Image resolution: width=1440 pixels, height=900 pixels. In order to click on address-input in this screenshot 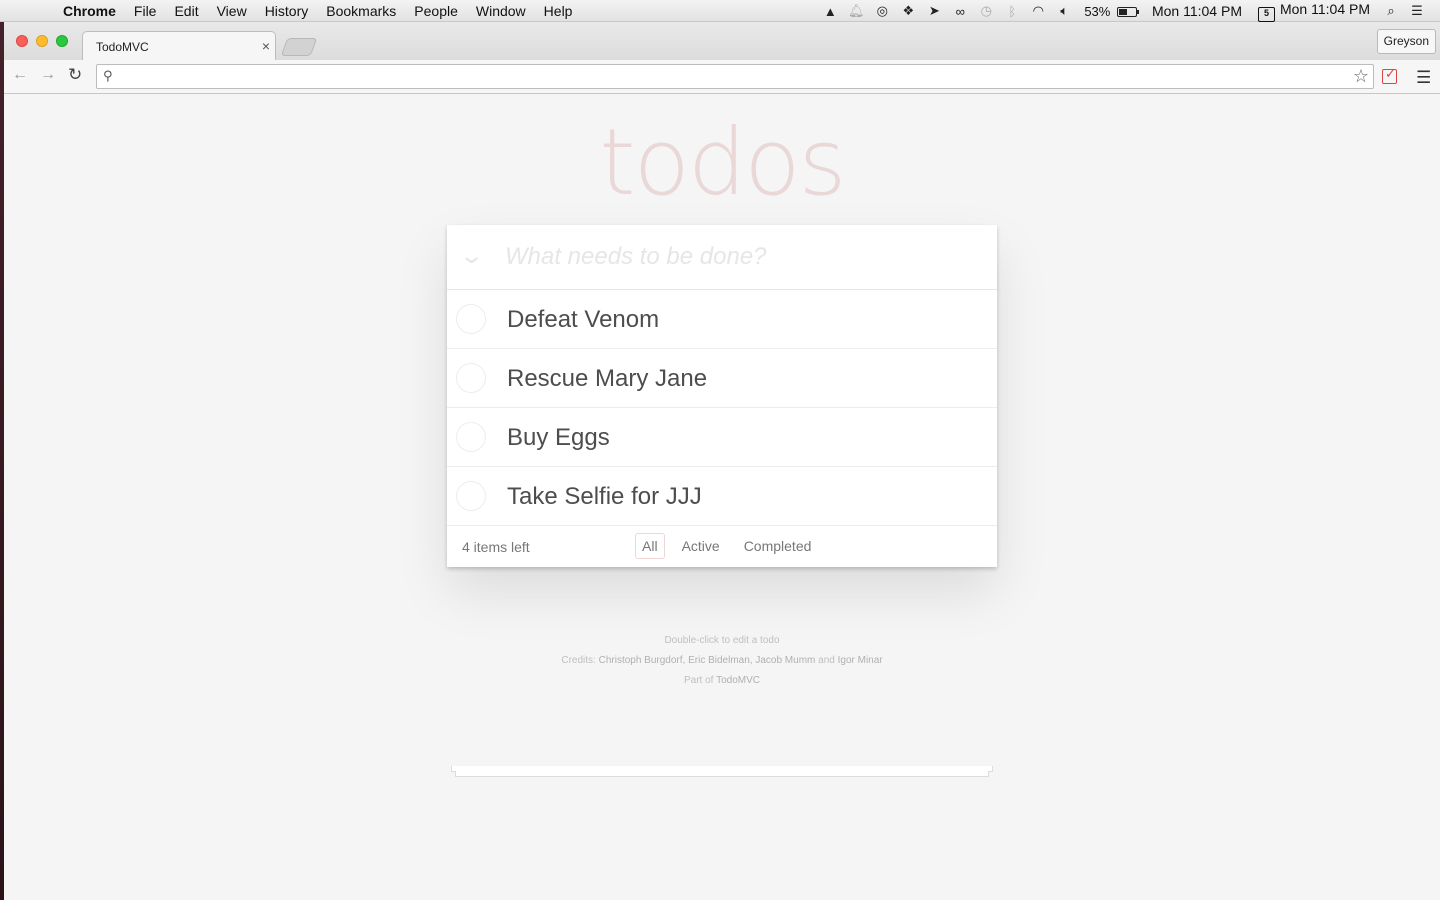, I will do `click(733, 76)`.